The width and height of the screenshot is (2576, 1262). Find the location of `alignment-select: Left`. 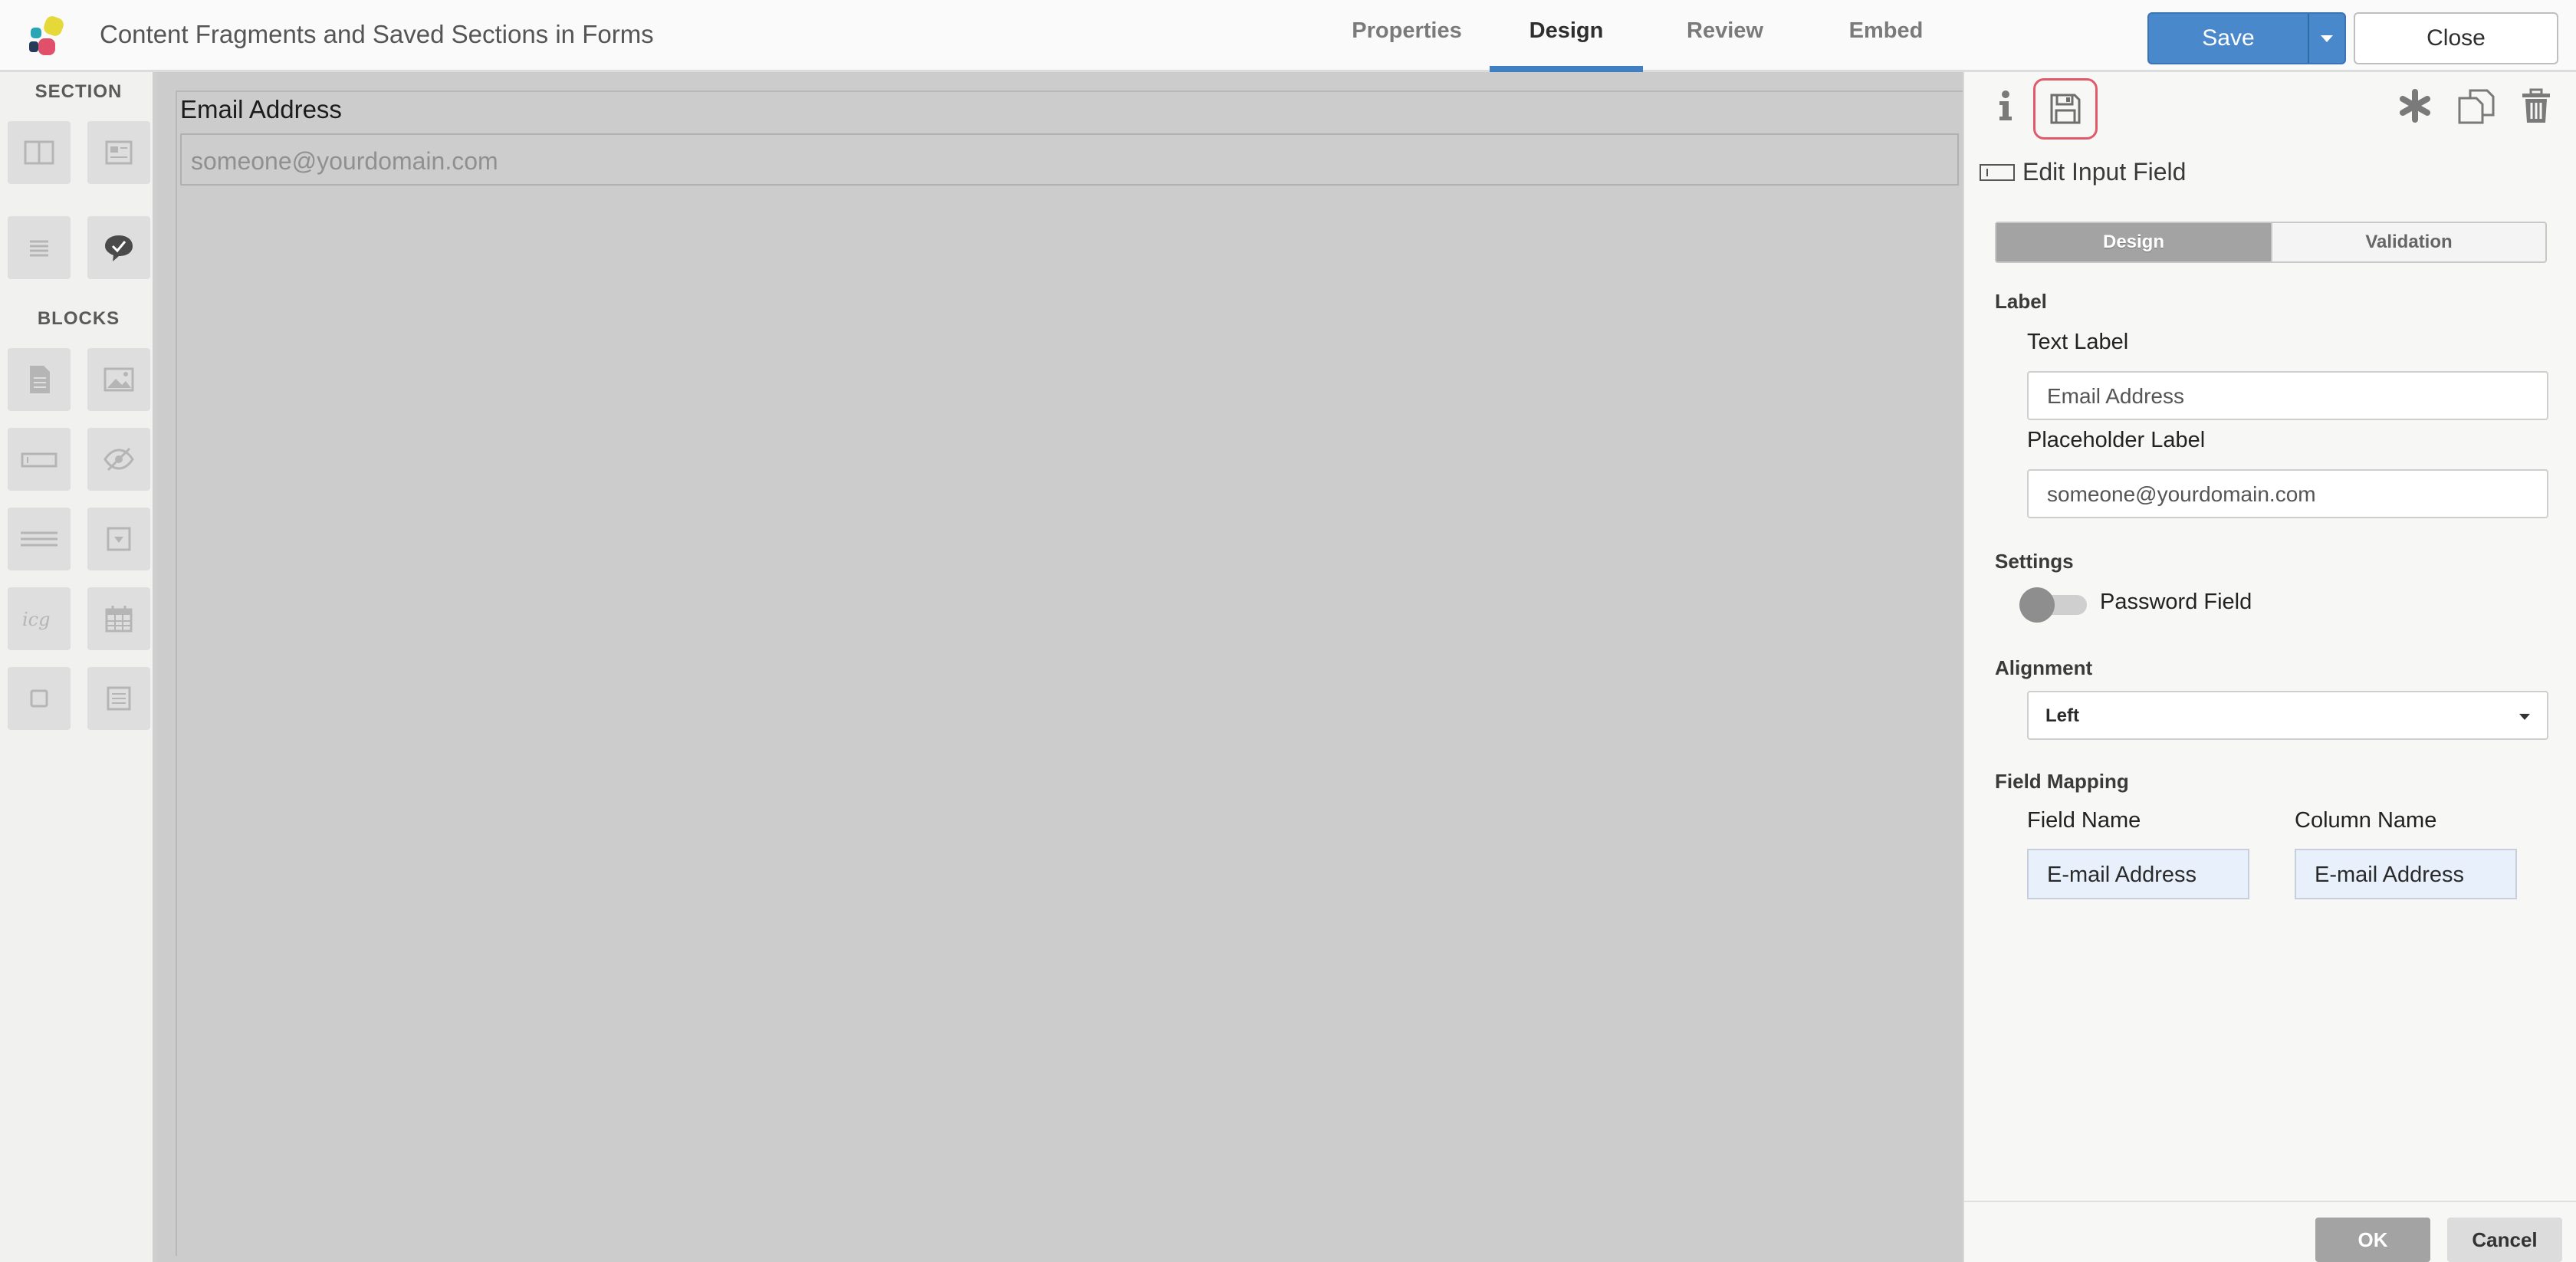

alignment-select: Left is located at coordinates (2287, 715).